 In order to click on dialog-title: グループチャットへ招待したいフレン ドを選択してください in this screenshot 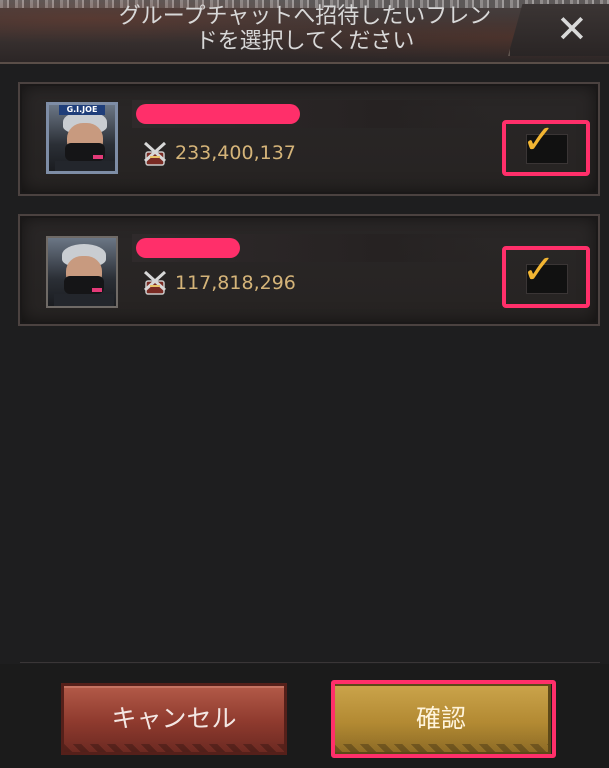, I will do `click(305, 29)`.